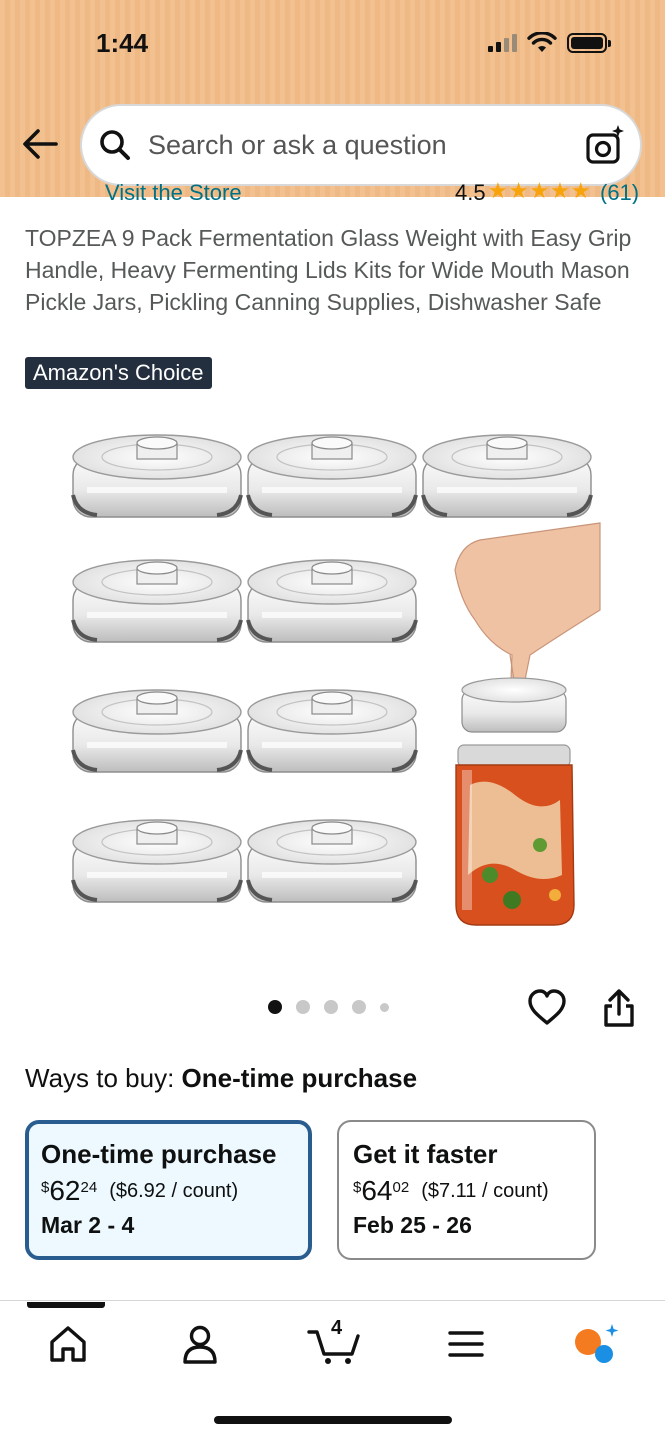 The width and height of the screenshot is (665, 1440). What do you see at coordinates (100, 1078) in the screenshot?
I see `ways-to-buy-label: Ways to buy:` at bounding box center [100, 1078].